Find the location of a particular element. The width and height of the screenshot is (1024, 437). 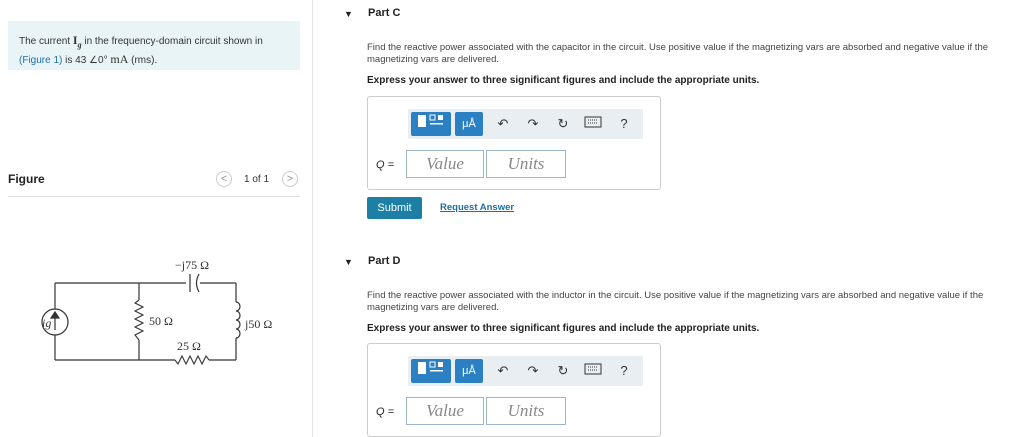

next-figure-button: > is located at coordinates (290, 179).